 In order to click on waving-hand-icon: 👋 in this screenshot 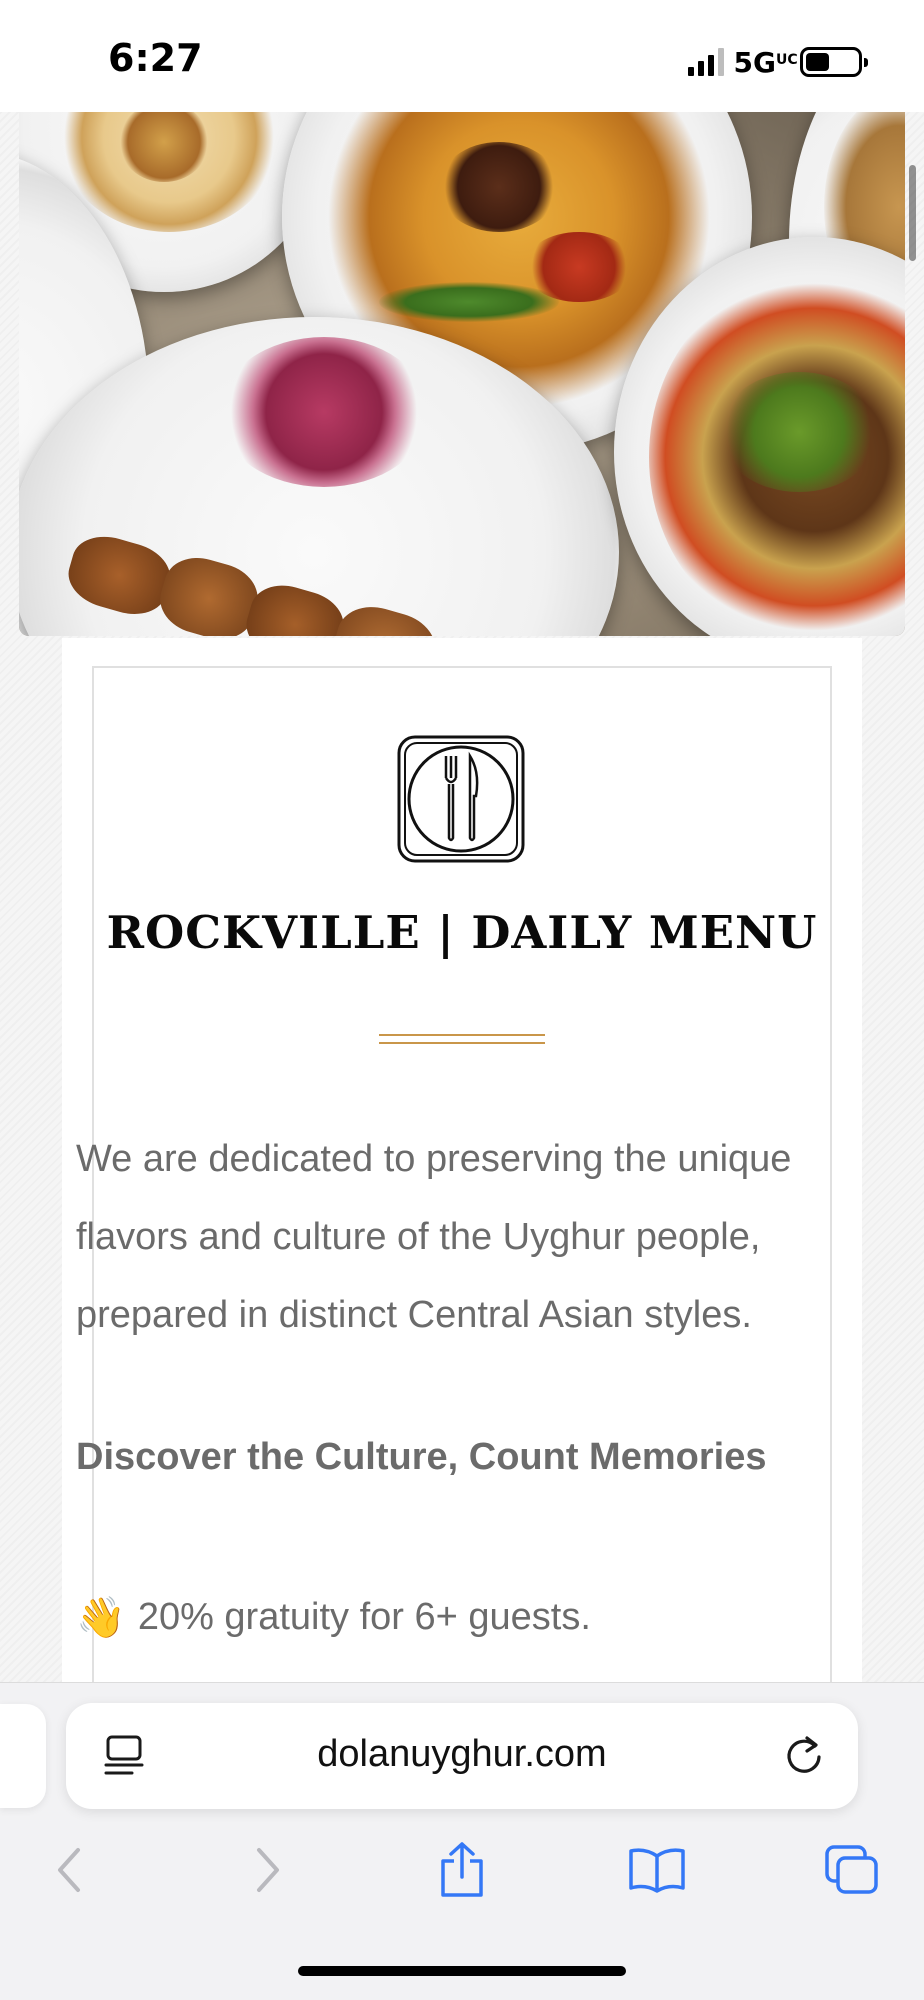, I will do `click(101, 1618)`.